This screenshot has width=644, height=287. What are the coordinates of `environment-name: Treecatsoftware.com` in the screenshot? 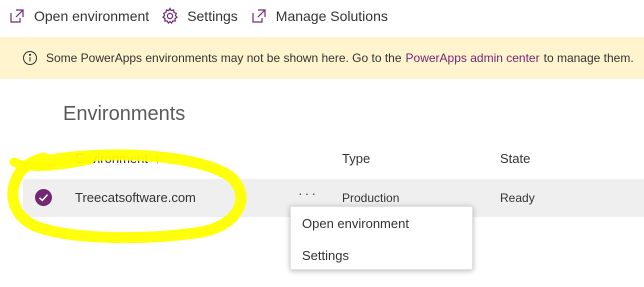 It's located at (135, 197).